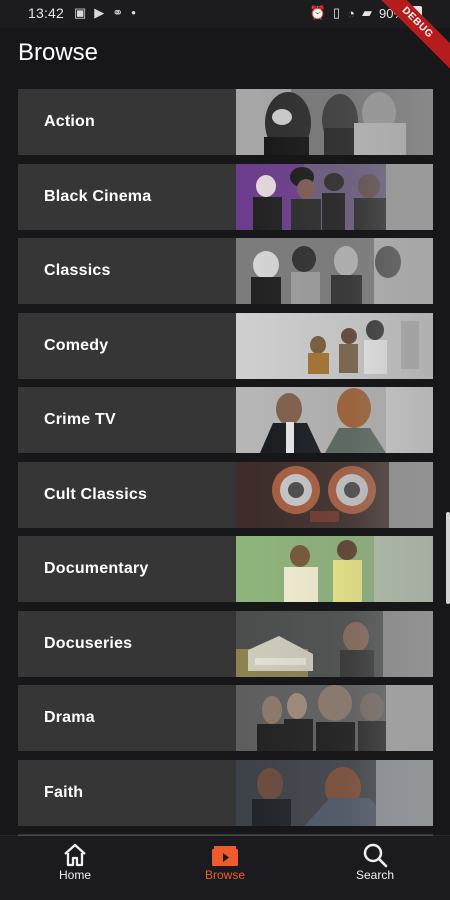 This screenshot has width=450, height=900. I want to click on category-drama: Drama, so click(225, 718).